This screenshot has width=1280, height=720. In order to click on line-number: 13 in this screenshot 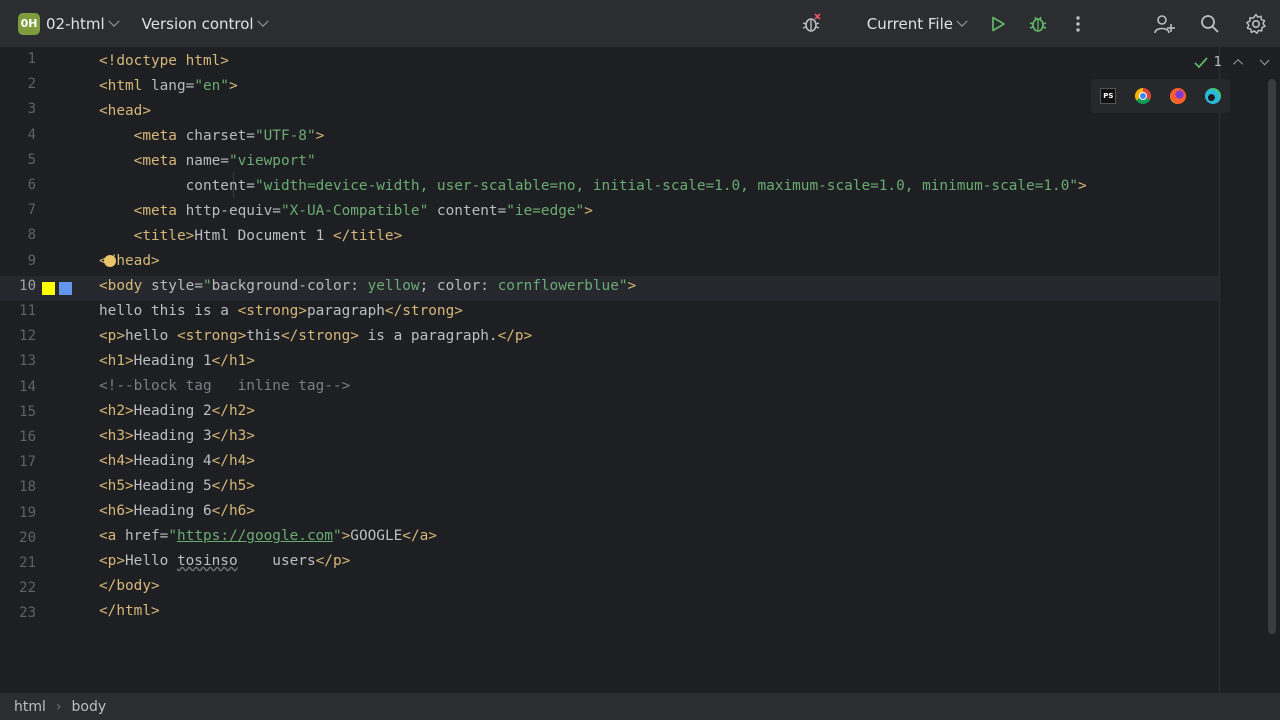, I will do `click(18, 361)`.